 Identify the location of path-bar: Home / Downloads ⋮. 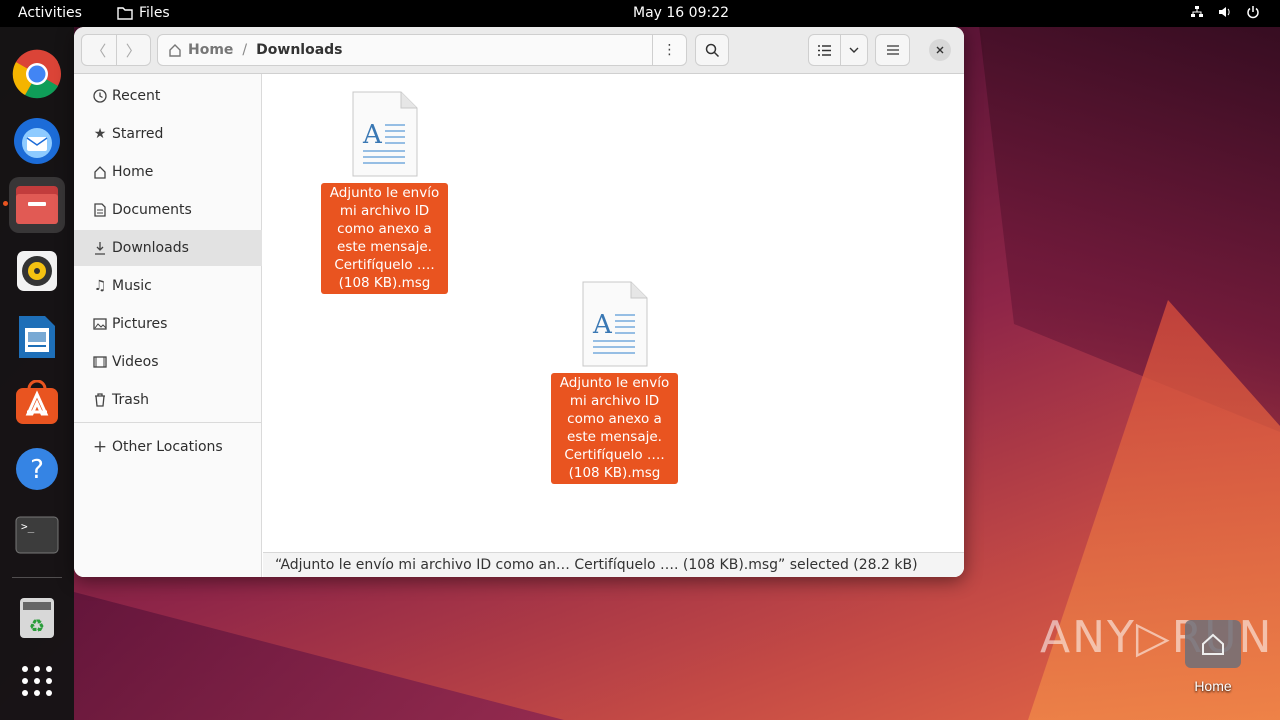
(422, 50).